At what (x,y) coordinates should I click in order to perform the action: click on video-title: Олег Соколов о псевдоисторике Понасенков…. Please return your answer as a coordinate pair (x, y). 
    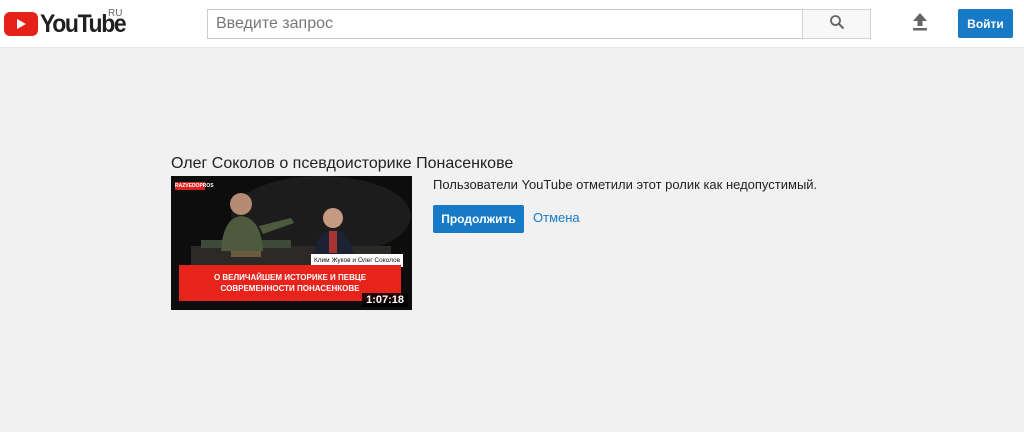
    Looking at the image, I should click on (342, 164).